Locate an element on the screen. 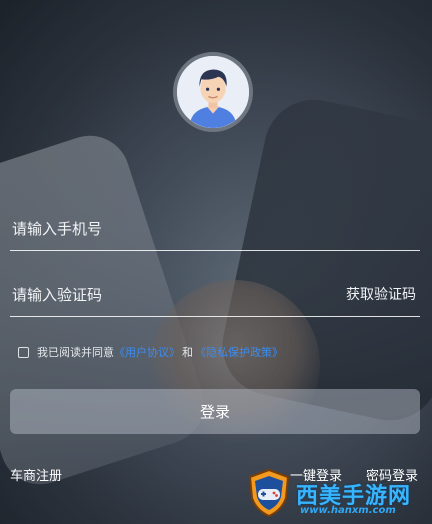  default-user-avatar-icon is located at coordinates (213, 92).